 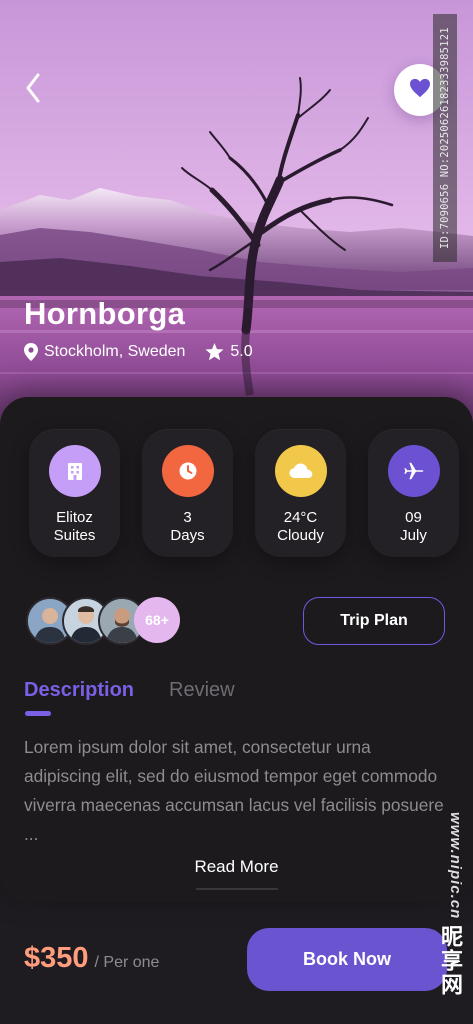 I want to click on info-tile-duration: 3 Days, so click(x=187, y=493).